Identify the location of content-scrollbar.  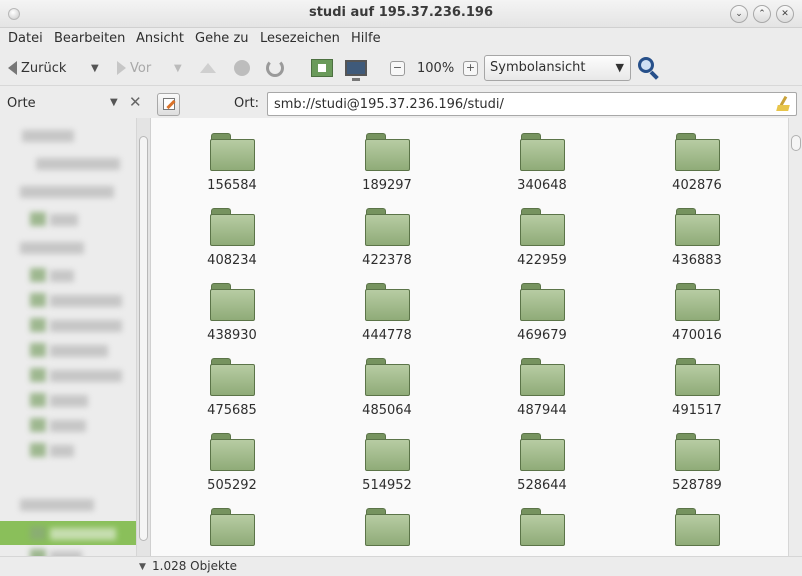
(795, 338).